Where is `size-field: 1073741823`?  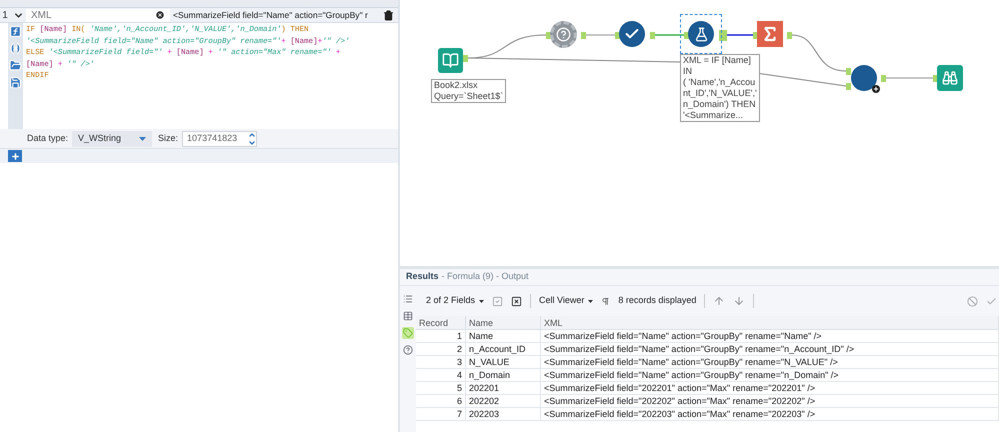 size-field: 1073741823 is located at coordinates (220, 138).